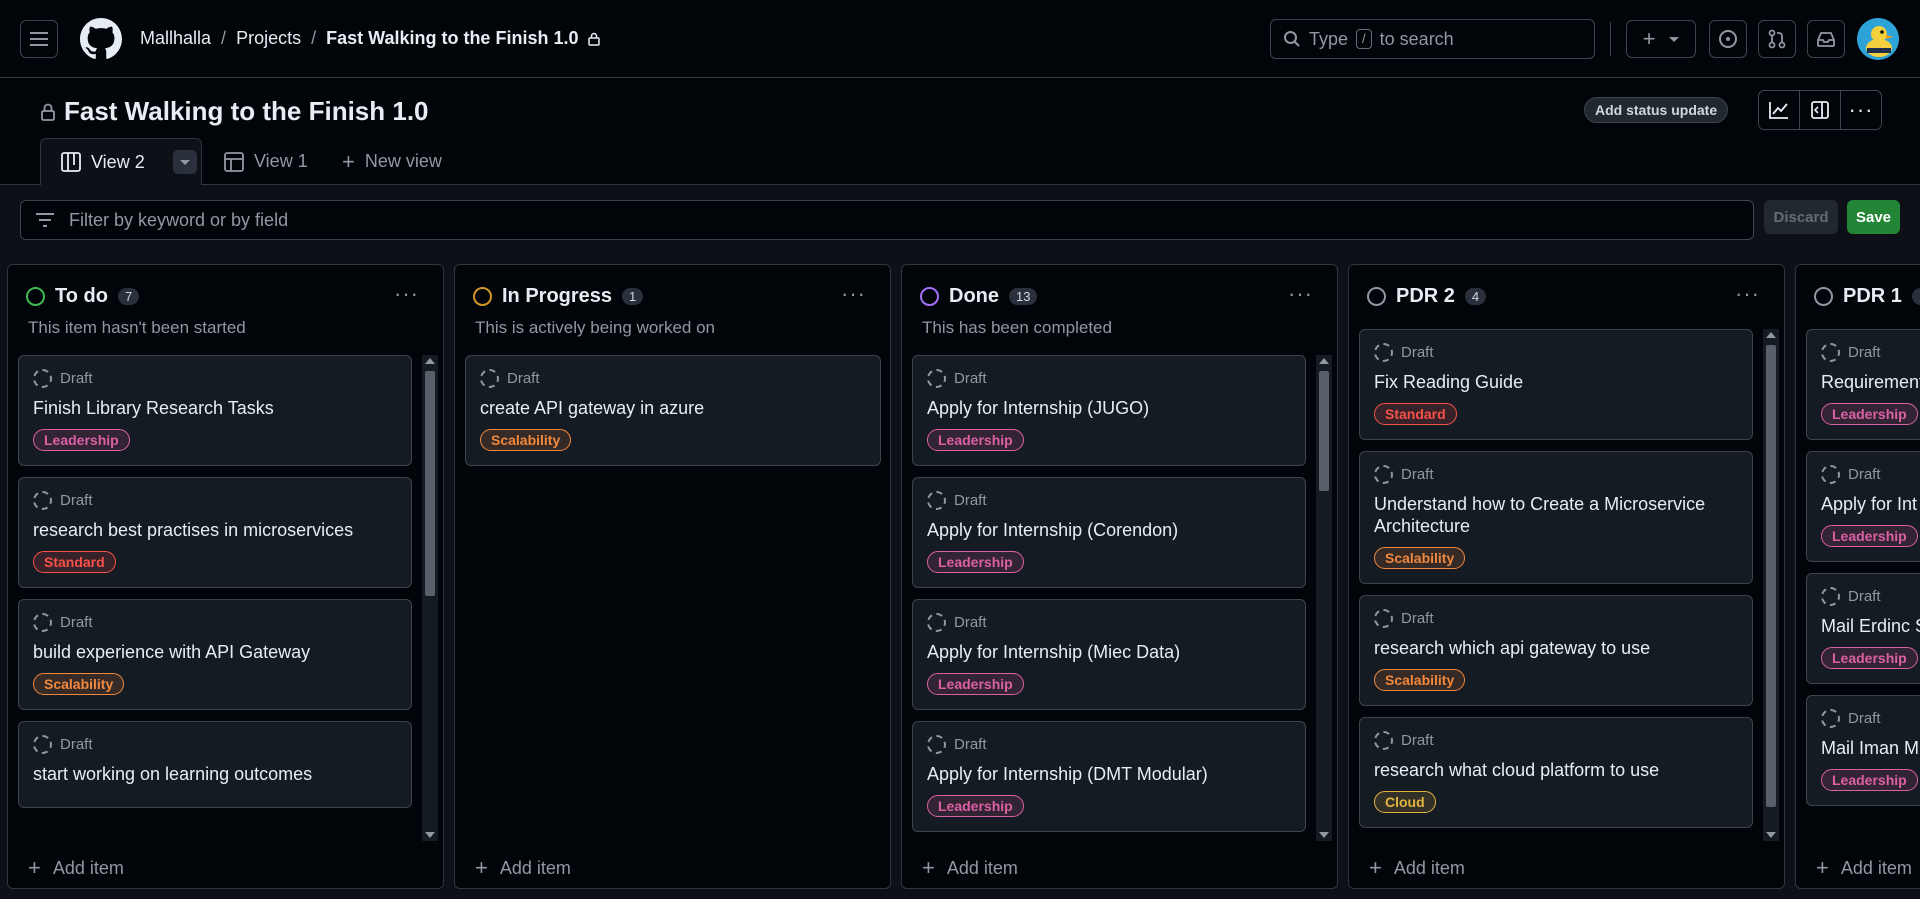 The height and width of the screenshot is (899, 1920). Describe the element at coordinates (1415, 414) in the screenshot. I see `label-badge: Standard` at that location.